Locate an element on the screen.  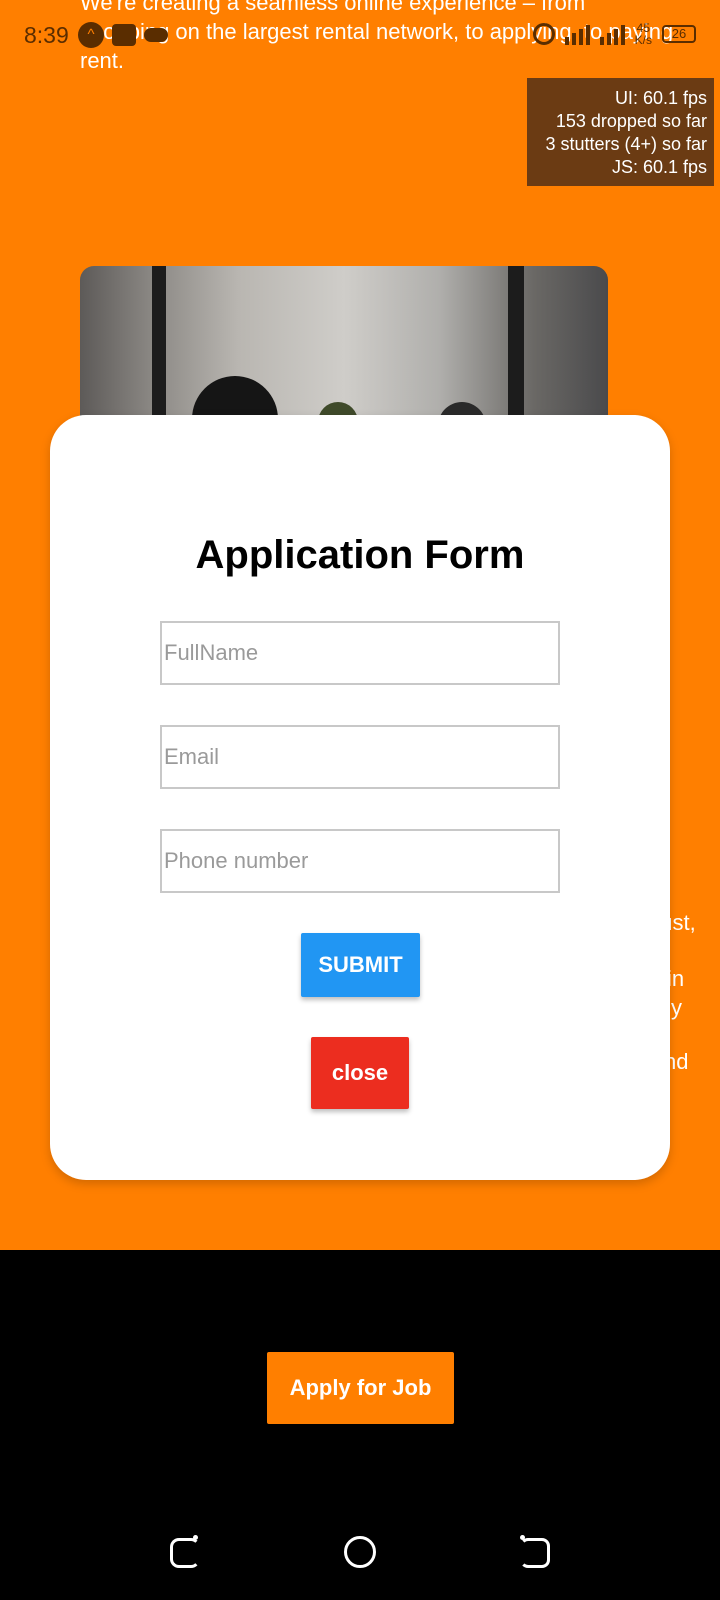
status-time: 8:39 is located at coordinates (46, 35).